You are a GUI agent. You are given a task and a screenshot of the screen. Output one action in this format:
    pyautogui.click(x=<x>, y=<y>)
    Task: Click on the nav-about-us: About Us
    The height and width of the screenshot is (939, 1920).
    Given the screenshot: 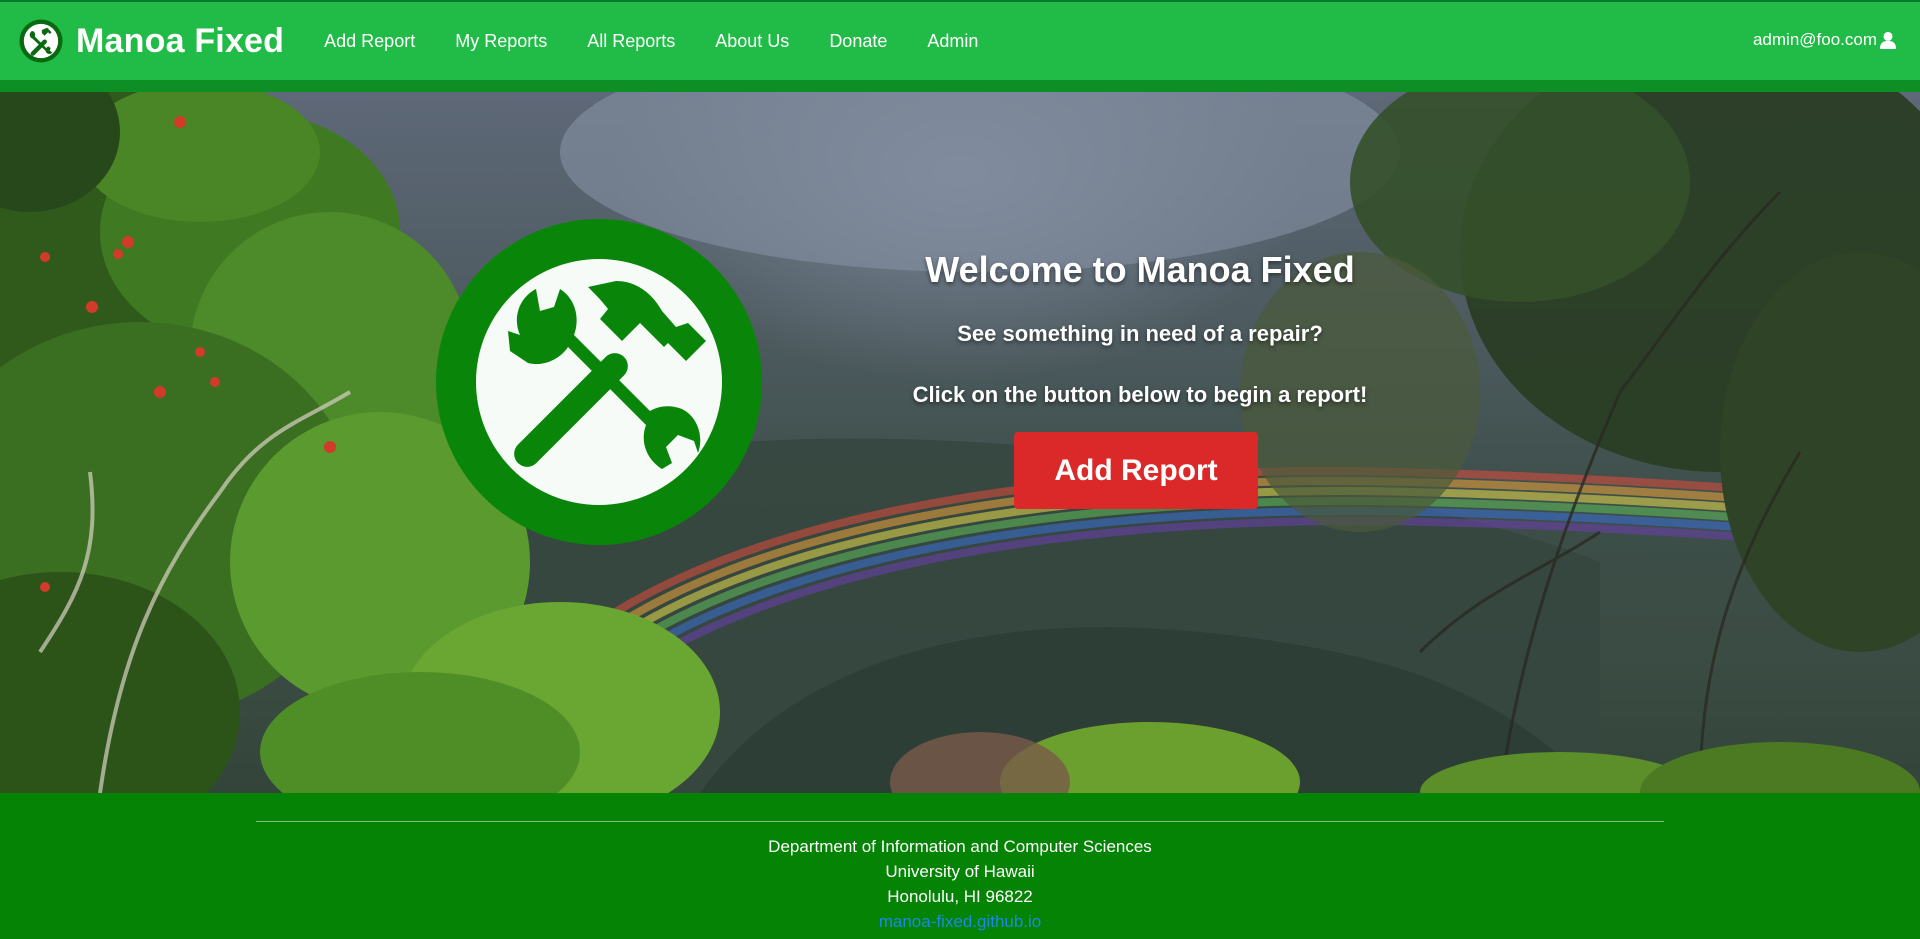 What is the action you would take?
    pyautogui.click(x=752, y=41)
    